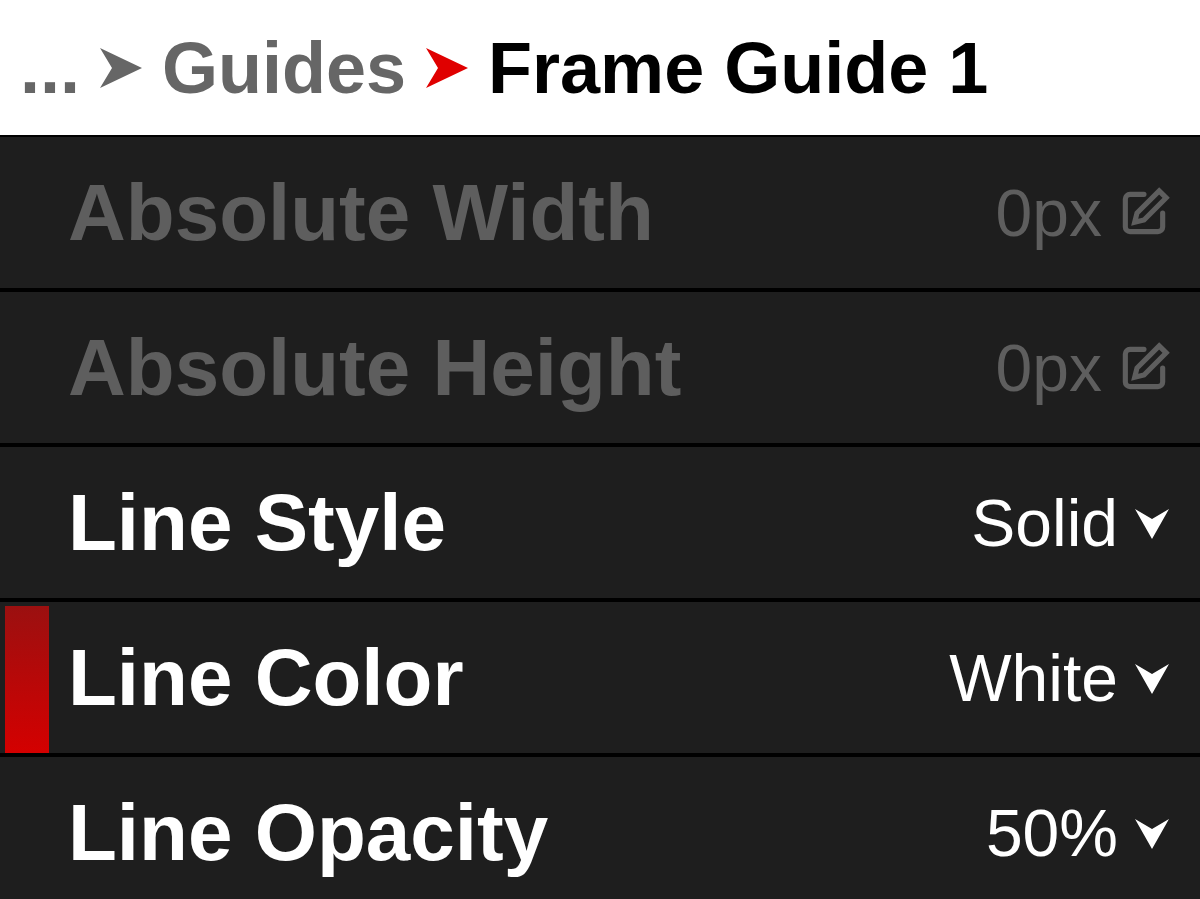  I want to click on value-dropdown: Solid, so click(1071, 522).